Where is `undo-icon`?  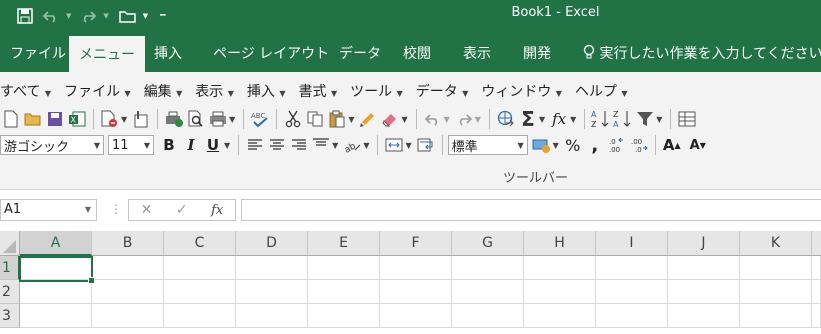 undo-icon is located at coordinates (433, 119).